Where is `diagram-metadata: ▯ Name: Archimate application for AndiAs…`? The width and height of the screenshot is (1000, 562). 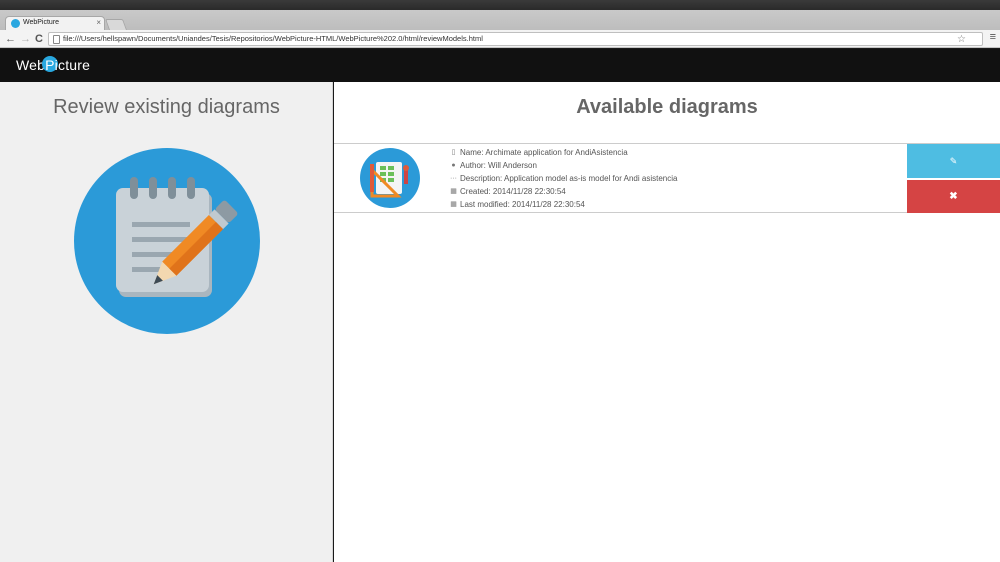 diagram-metadata: ▯ Name: Archimate application for AndiAs… is located at coordinates (563, 178).